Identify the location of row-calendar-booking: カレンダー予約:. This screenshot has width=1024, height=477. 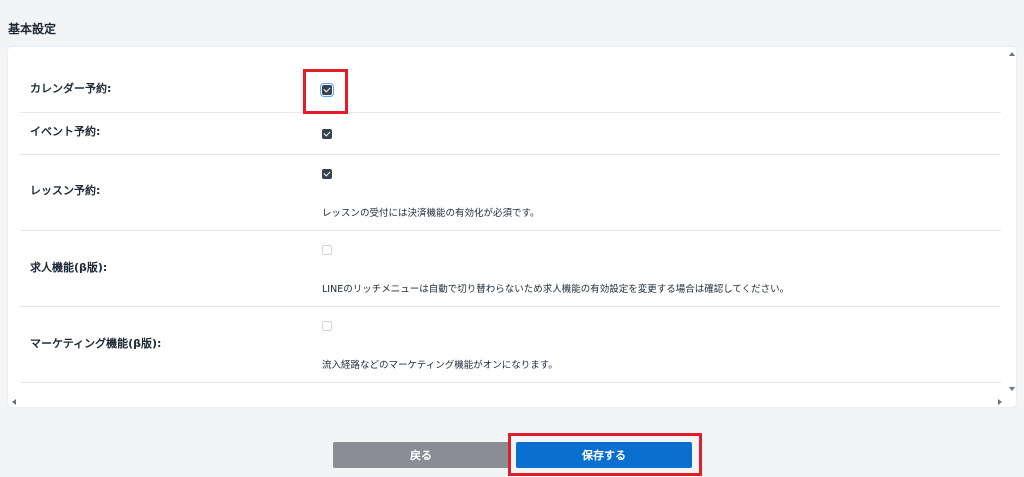
(510, 80).